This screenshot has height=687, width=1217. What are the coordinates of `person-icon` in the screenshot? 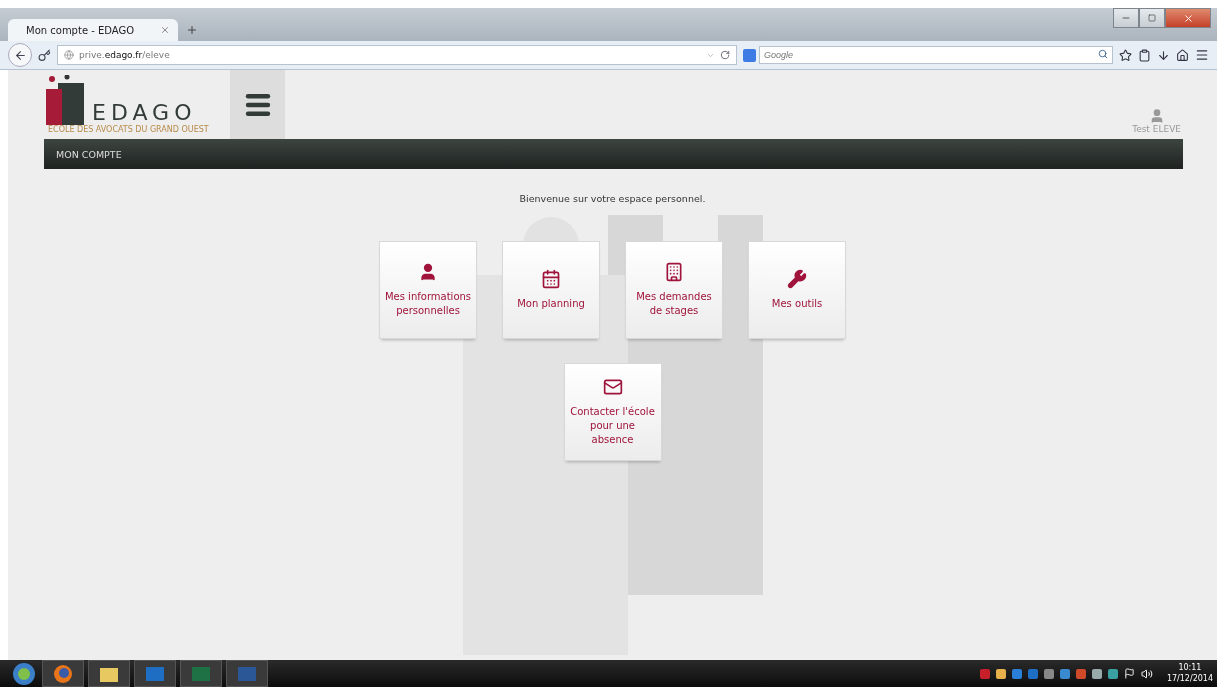 It's located at (428, 272).